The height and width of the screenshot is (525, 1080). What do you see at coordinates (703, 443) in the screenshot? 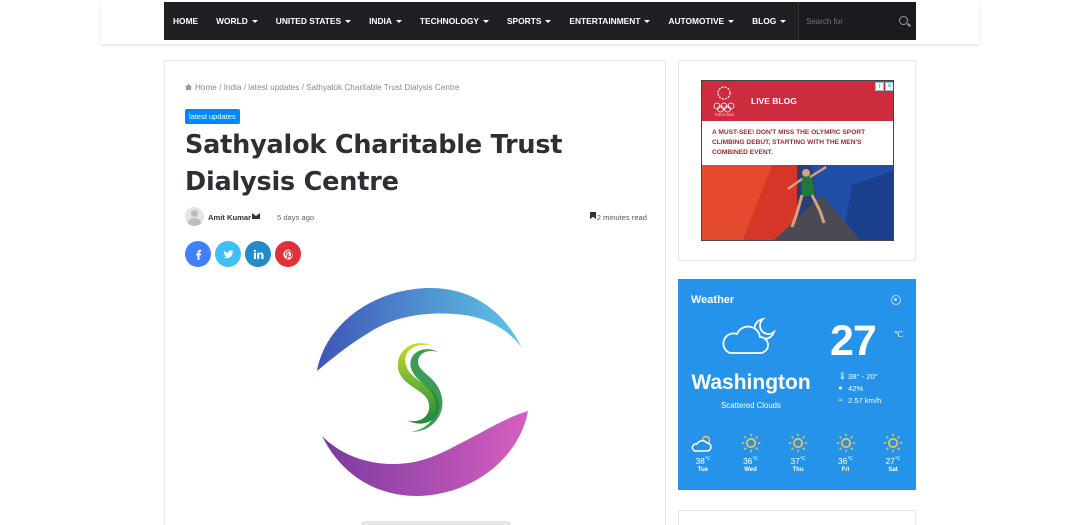
I see `cloud-sun-icon` at bounding box center [703, 443].